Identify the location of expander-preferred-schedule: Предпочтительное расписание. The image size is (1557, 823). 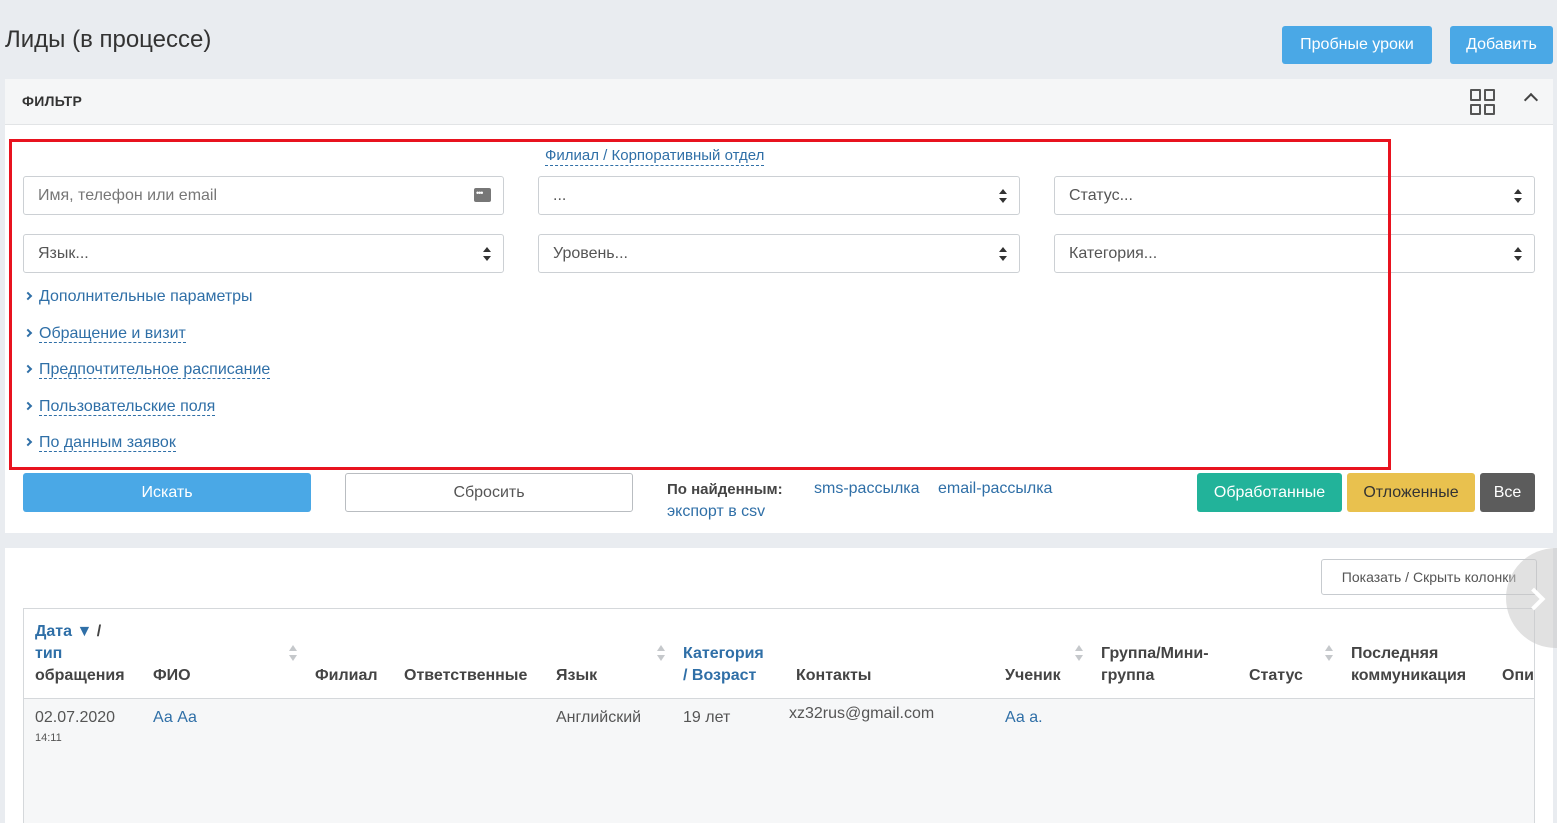
(147, 370).